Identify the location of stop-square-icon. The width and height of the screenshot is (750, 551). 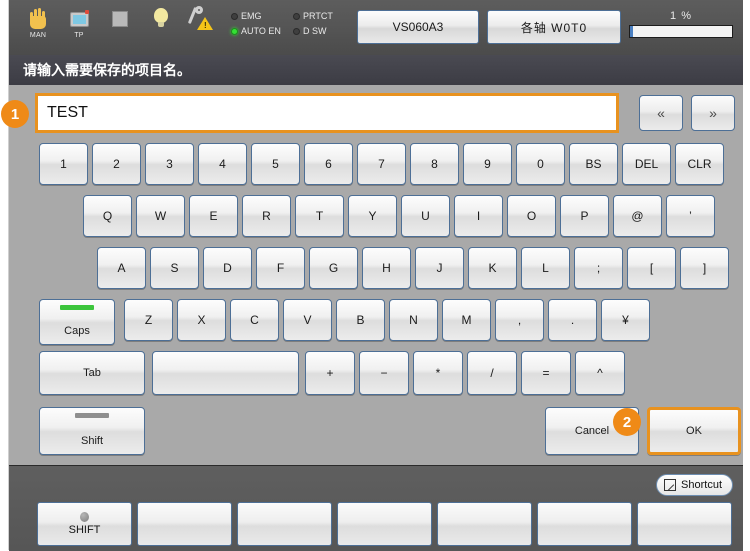
(120, 27).